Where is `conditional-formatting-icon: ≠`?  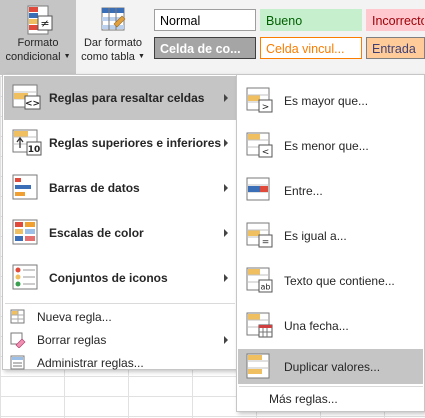
conditional-formatting-icon: ≠ is located at coordinates (38, 20).